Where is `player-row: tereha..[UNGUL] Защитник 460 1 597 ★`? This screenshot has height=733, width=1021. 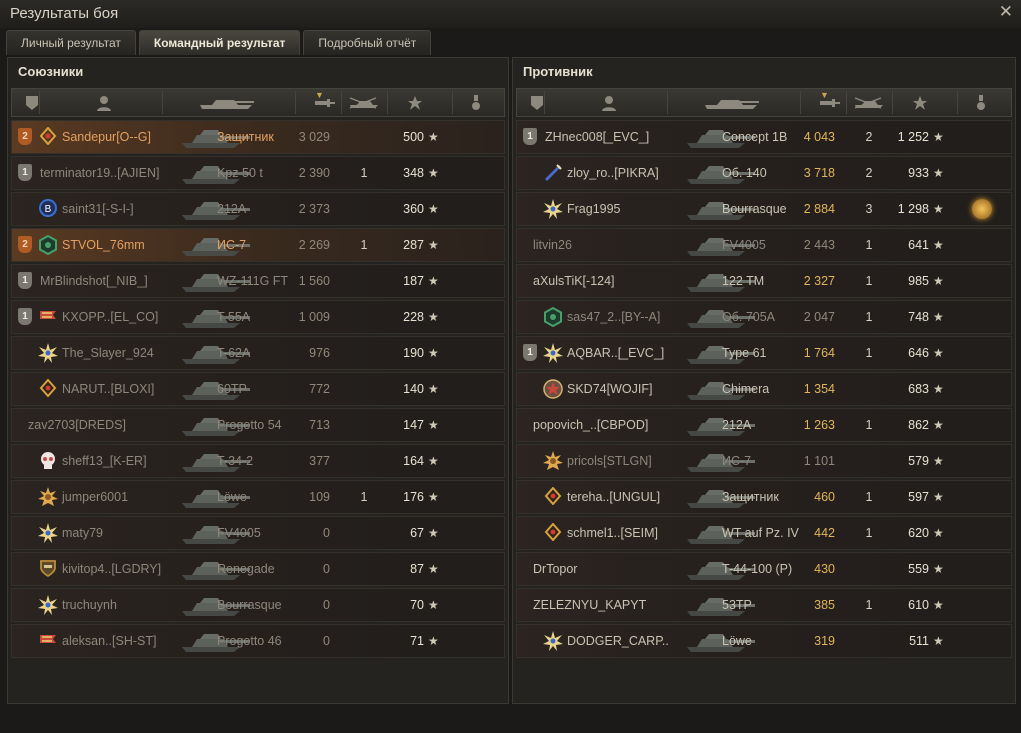
player-row: tereha..[UNGUL] Защитник 460 1 597 ★ is located at coordinates (764, 497).